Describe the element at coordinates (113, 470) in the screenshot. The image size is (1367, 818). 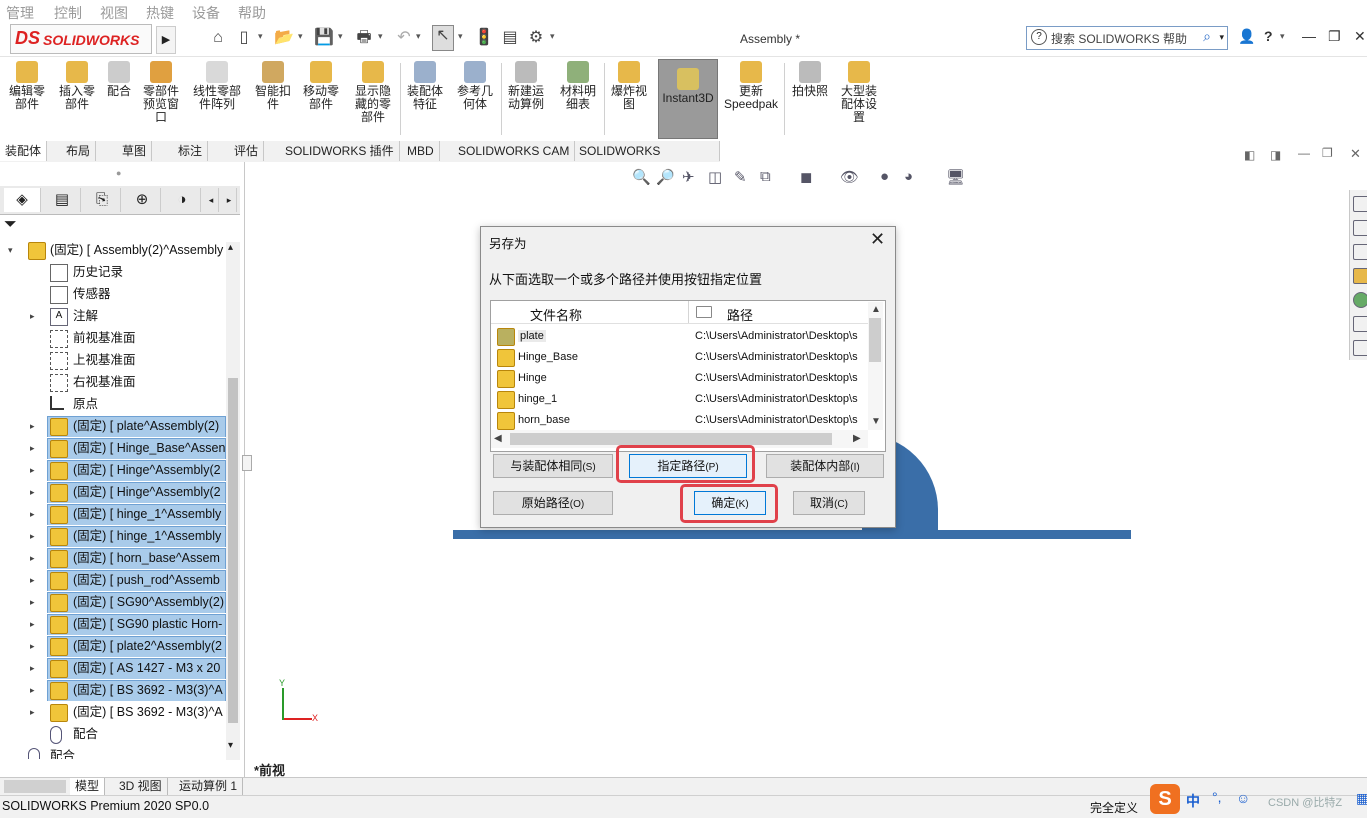
I see `tree-item-component: ▸ (固定) [ Hinge^Assembly(2` at that location.